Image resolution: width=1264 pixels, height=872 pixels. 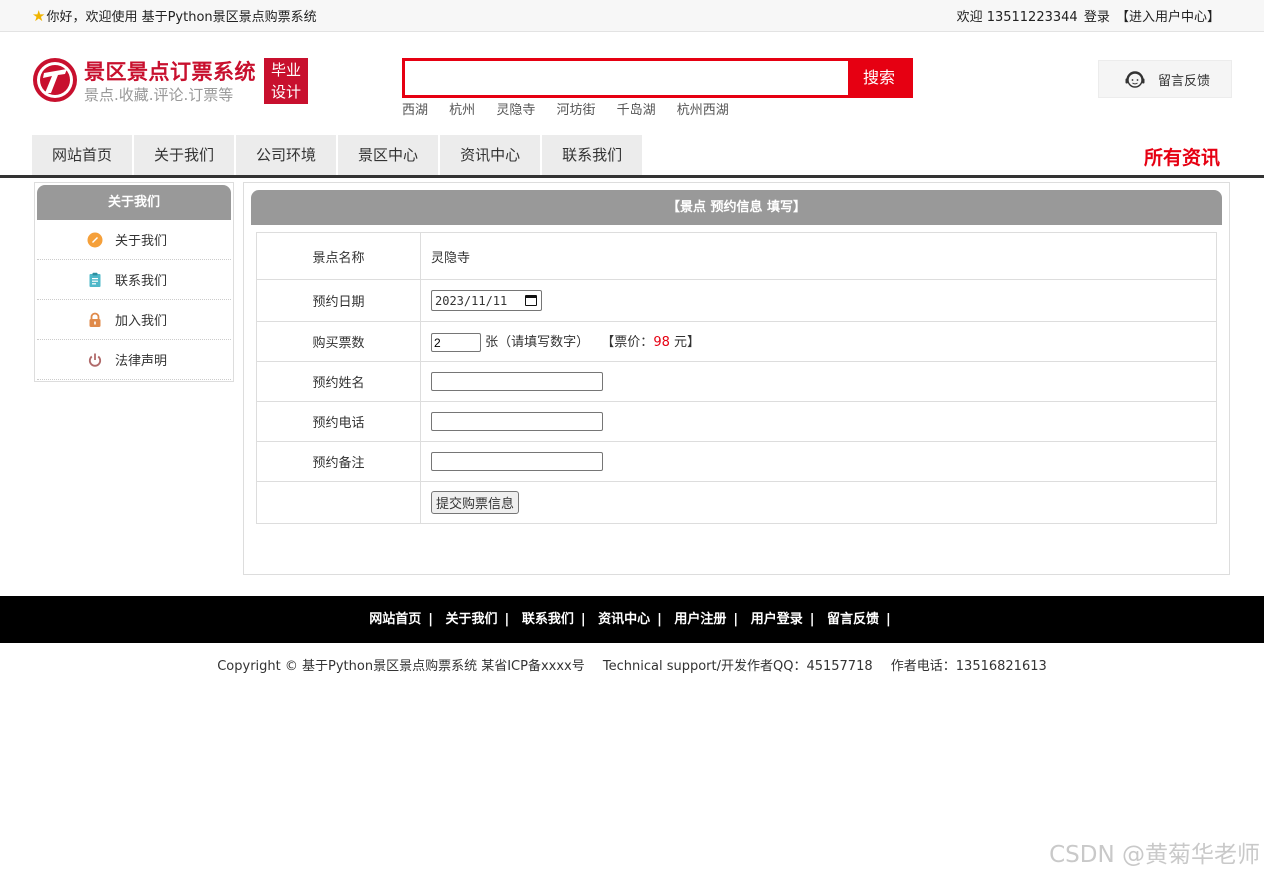 I want to click on name-label: 预约姓名, so click(x=338, y=381).